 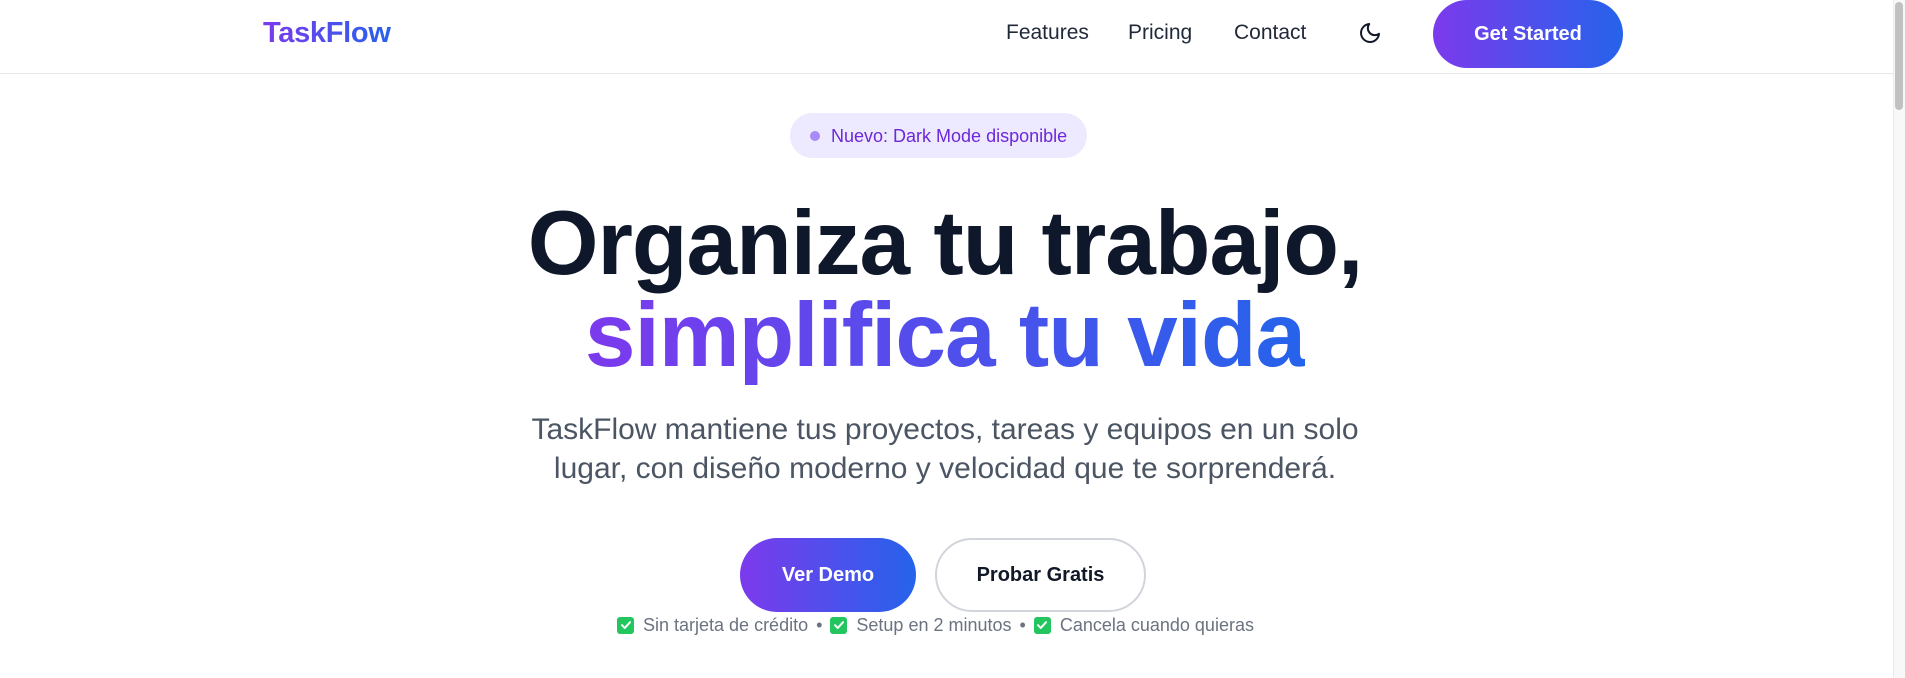 What do you see at coordinates (949, 135) in the screenshot?
I see `badge-text: Nuevo: Dark Mode disponible` at bounding box center [949, 135].